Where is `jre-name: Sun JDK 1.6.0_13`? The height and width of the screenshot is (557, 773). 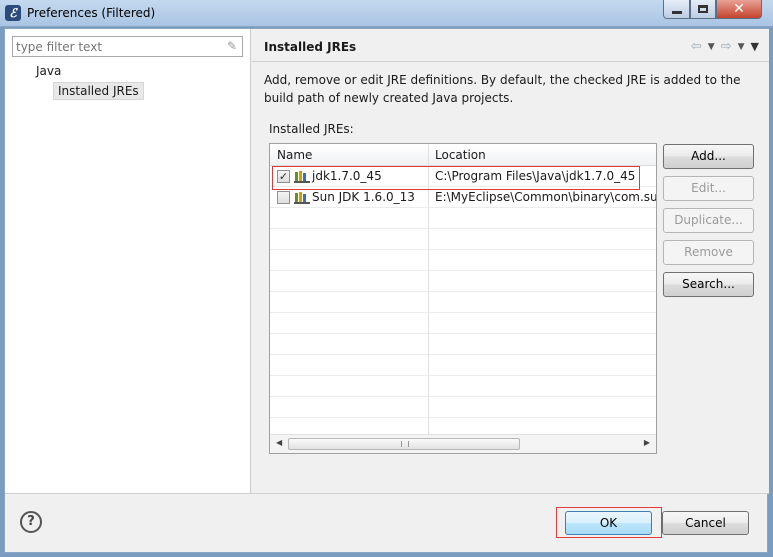
jre-name: Sun JDK 1.6.0_13 is located at coordinates (363, 197).